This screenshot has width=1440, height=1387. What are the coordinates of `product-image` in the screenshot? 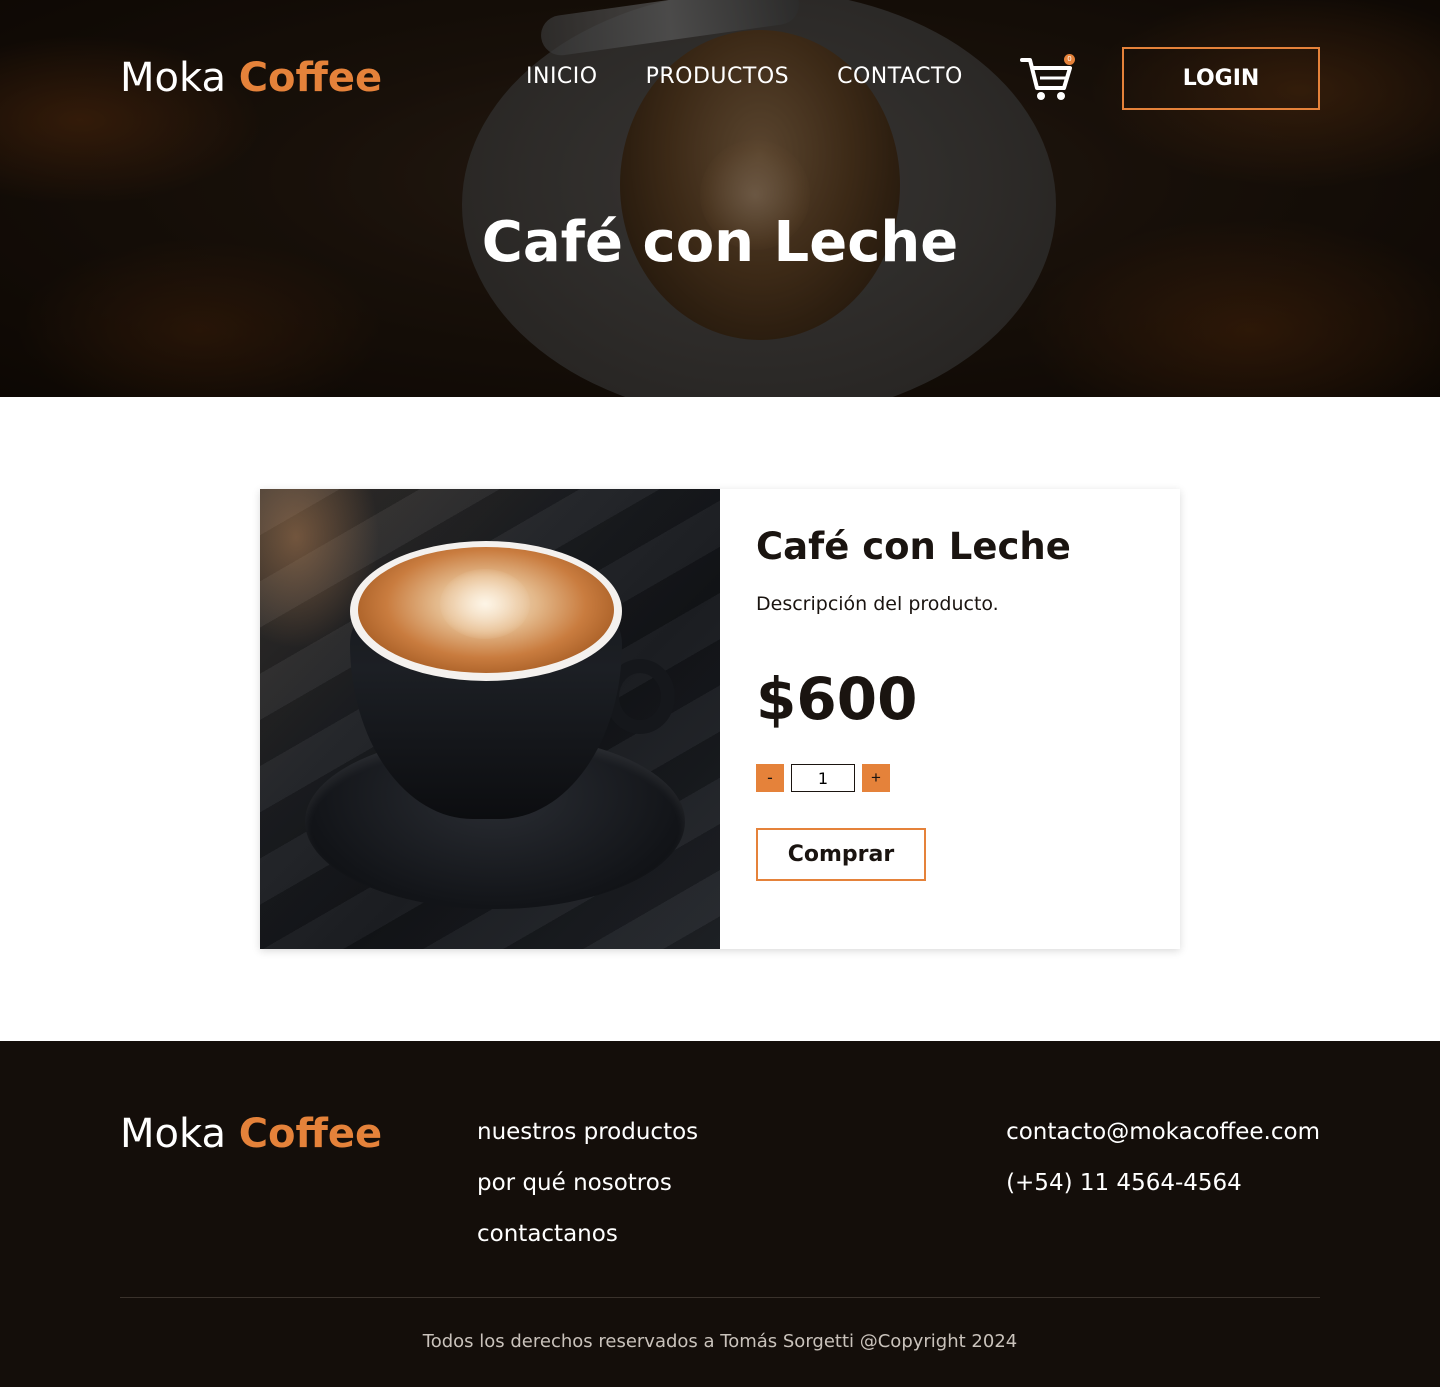 It's located at (490, 719).